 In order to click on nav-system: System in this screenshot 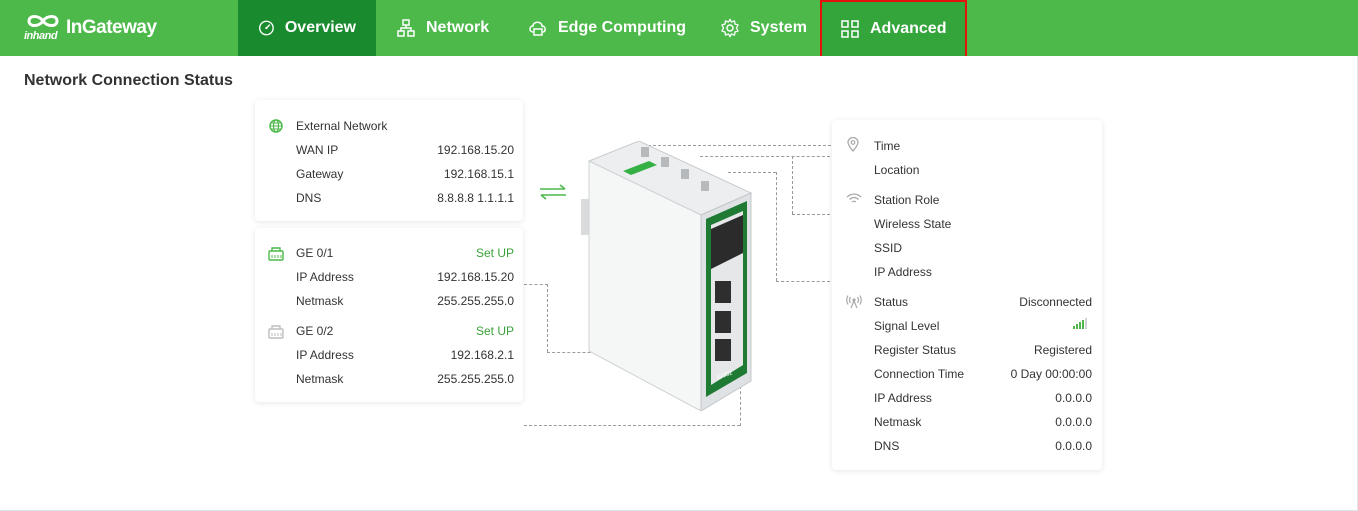, I will do `click(763, 28)`.